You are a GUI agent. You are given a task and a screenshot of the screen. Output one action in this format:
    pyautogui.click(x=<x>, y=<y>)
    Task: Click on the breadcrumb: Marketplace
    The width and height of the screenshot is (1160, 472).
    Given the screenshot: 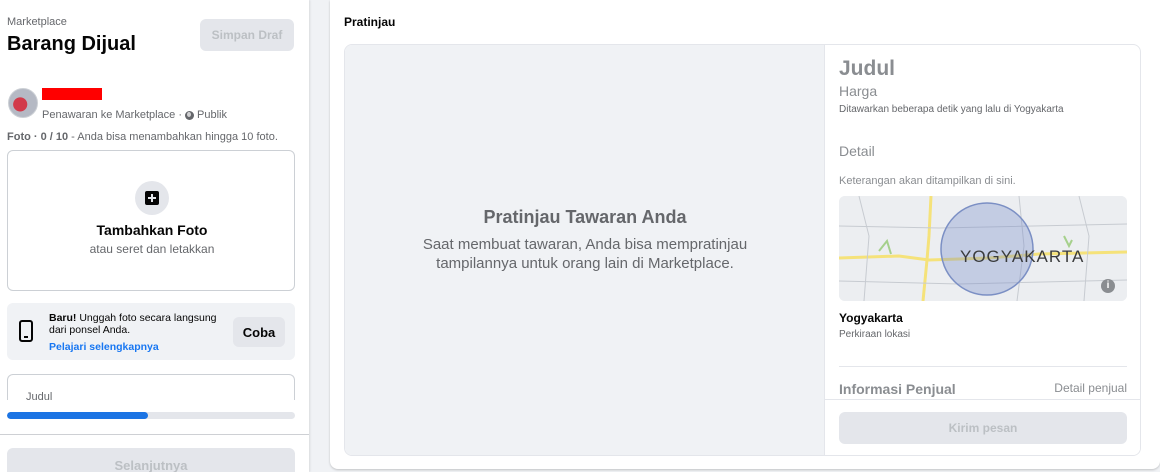 What is the action you would take?
    pyautogui.click(x=37, y=22)
    